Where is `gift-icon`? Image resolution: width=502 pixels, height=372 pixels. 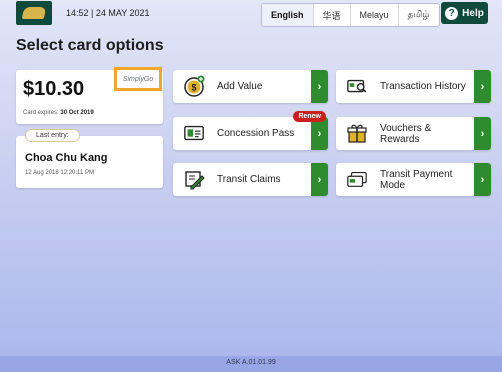
gift-icon is located at coordinates (357, 133).